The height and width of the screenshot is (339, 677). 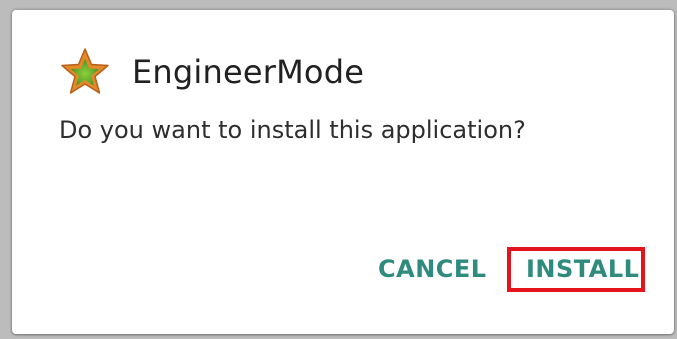 What do you see at coordinates (292, 130) in the screenshot?
I see `install-prompt-message: Do you want to install this application?` at bounding box center [292, 130].